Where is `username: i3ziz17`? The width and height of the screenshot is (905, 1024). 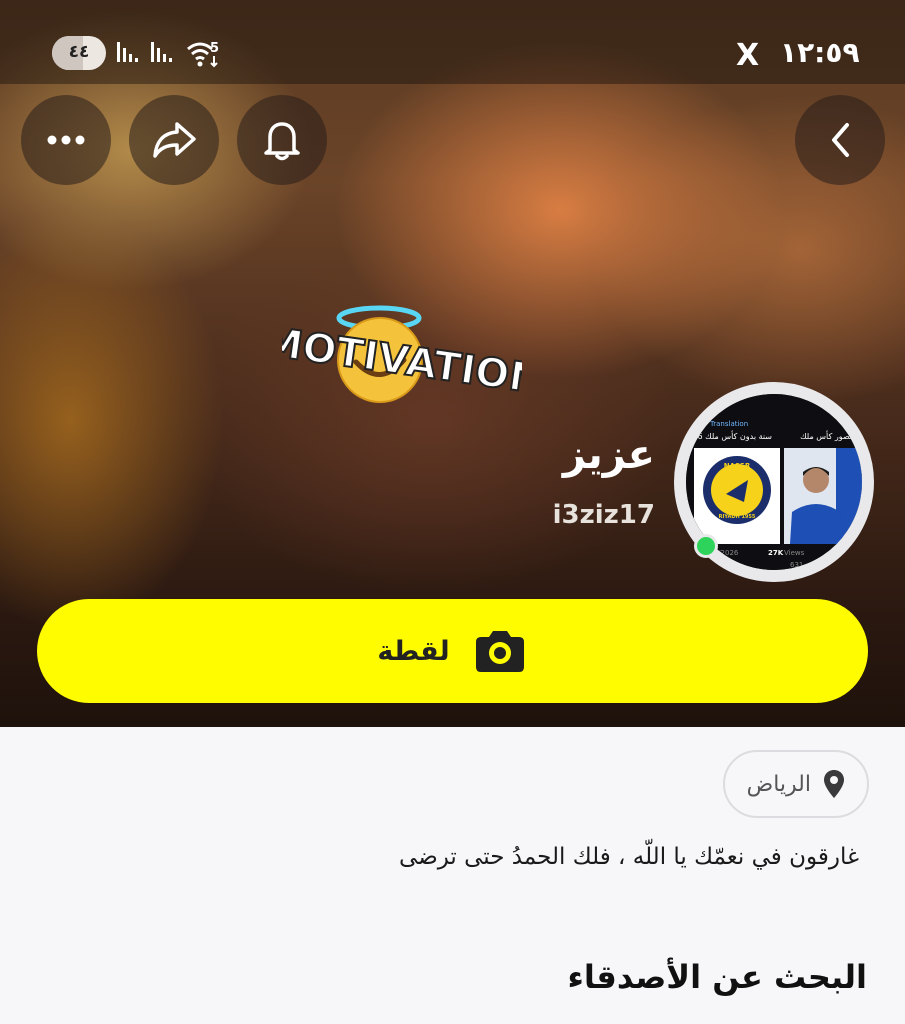
username: i3ziz17 is located at coordinates (603, 515).